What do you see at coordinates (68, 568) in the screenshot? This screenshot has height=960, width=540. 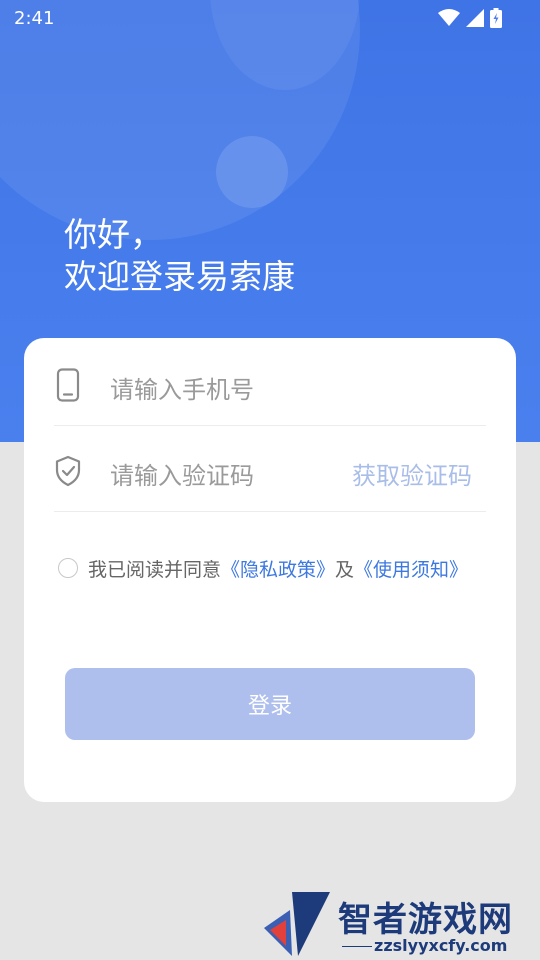 I see `agreement-radio` at bounding box center [68, 568].